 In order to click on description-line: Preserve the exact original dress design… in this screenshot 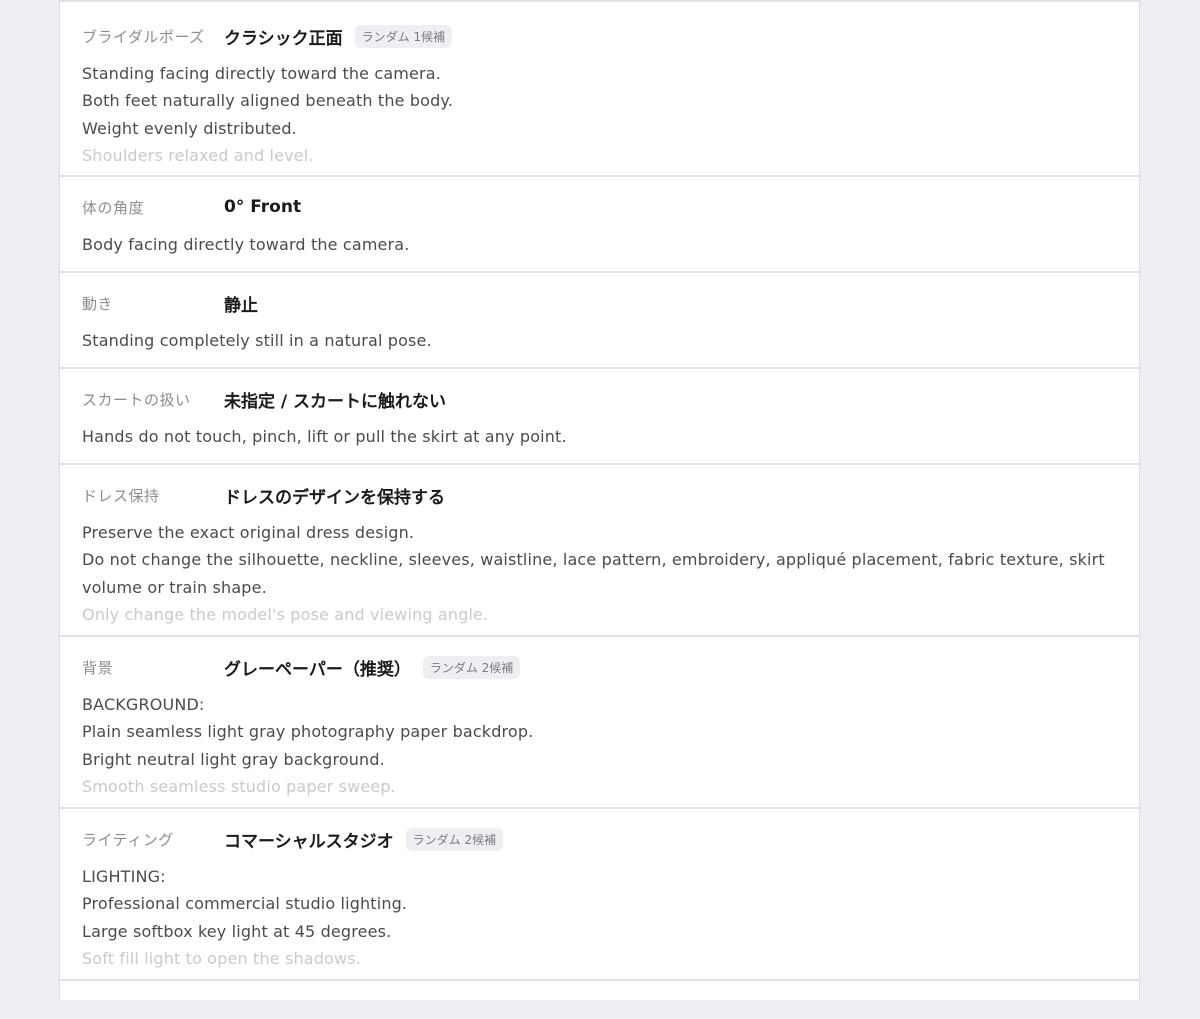, I will do `click(248, 532)`.